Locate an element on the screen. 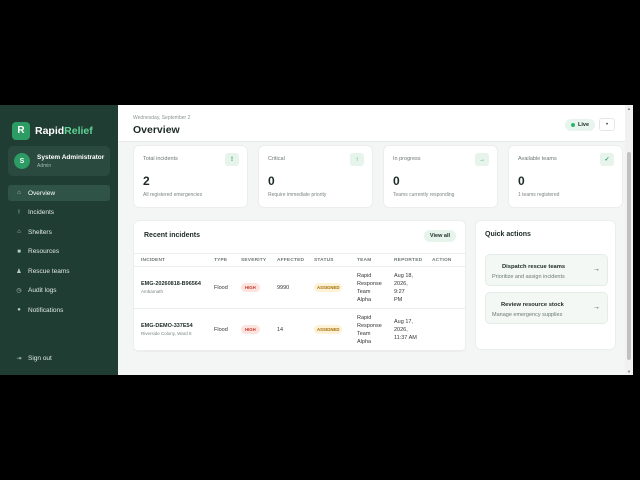  sidebar-item-shelters: ⌂ Shelters is located at coordinates (59, 232).